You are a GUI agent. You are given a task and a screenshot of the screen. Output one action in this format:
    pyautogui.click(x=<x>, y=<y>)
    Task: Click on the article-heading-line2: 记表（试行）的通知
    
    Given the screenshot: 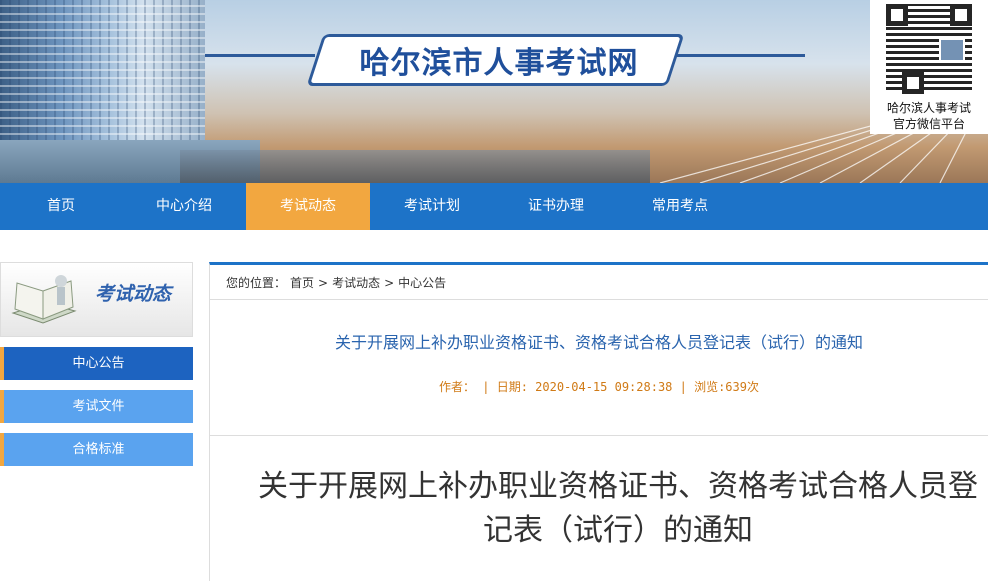 What is the action you would take?
    pyautogui.click(x=618, y=530)
    